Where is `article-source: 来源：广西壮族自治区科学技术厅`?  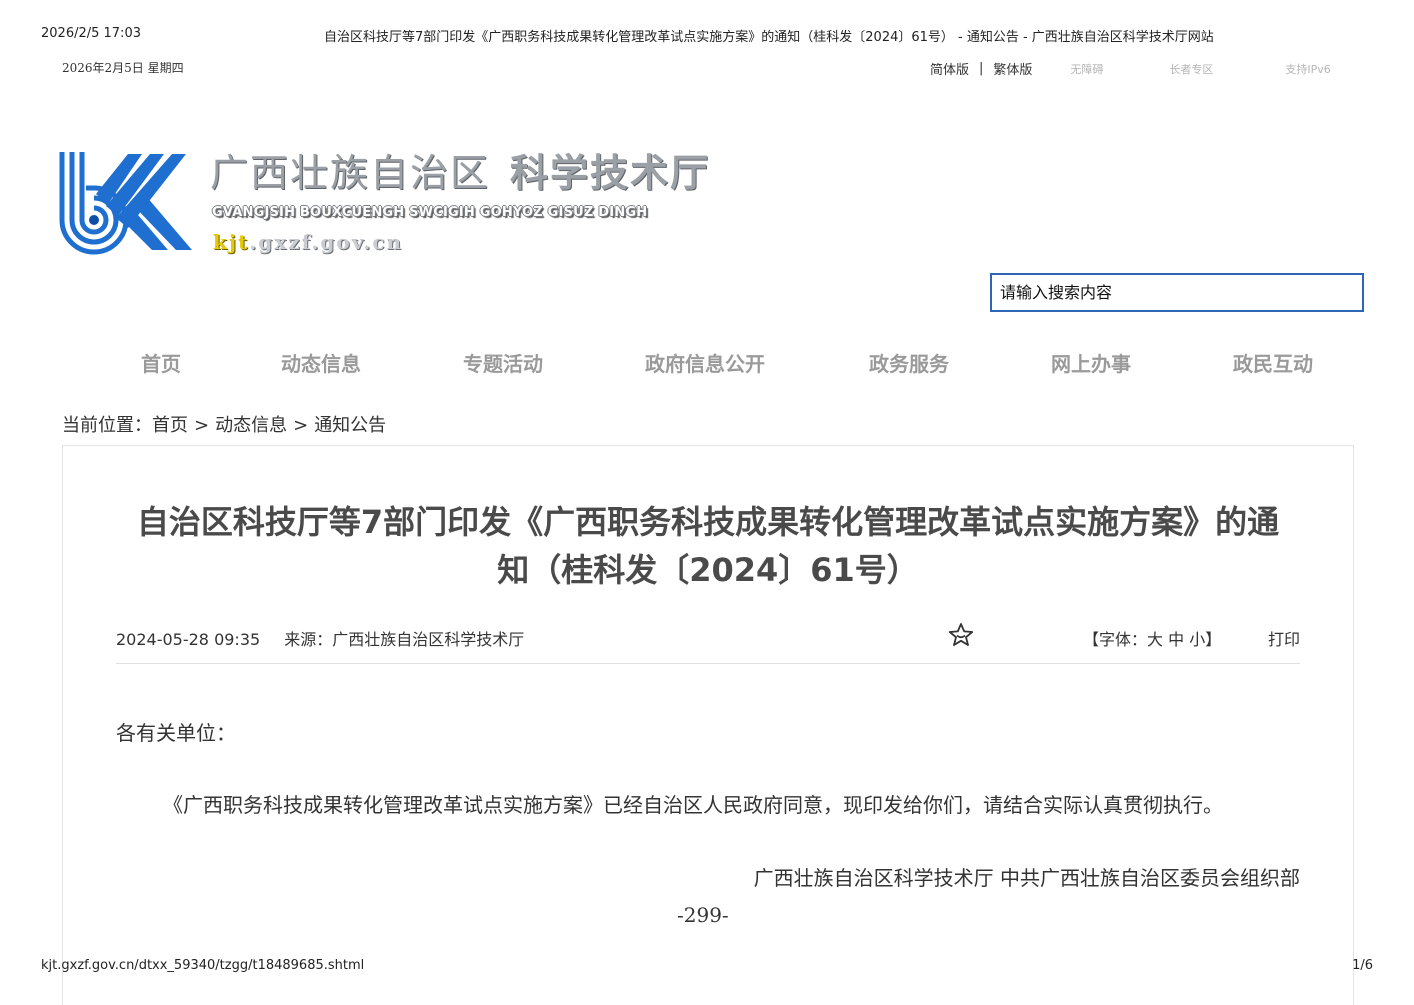
article-source: 来源：广西壮族自治区科学技术厅 is located at coordinates (404, 639).